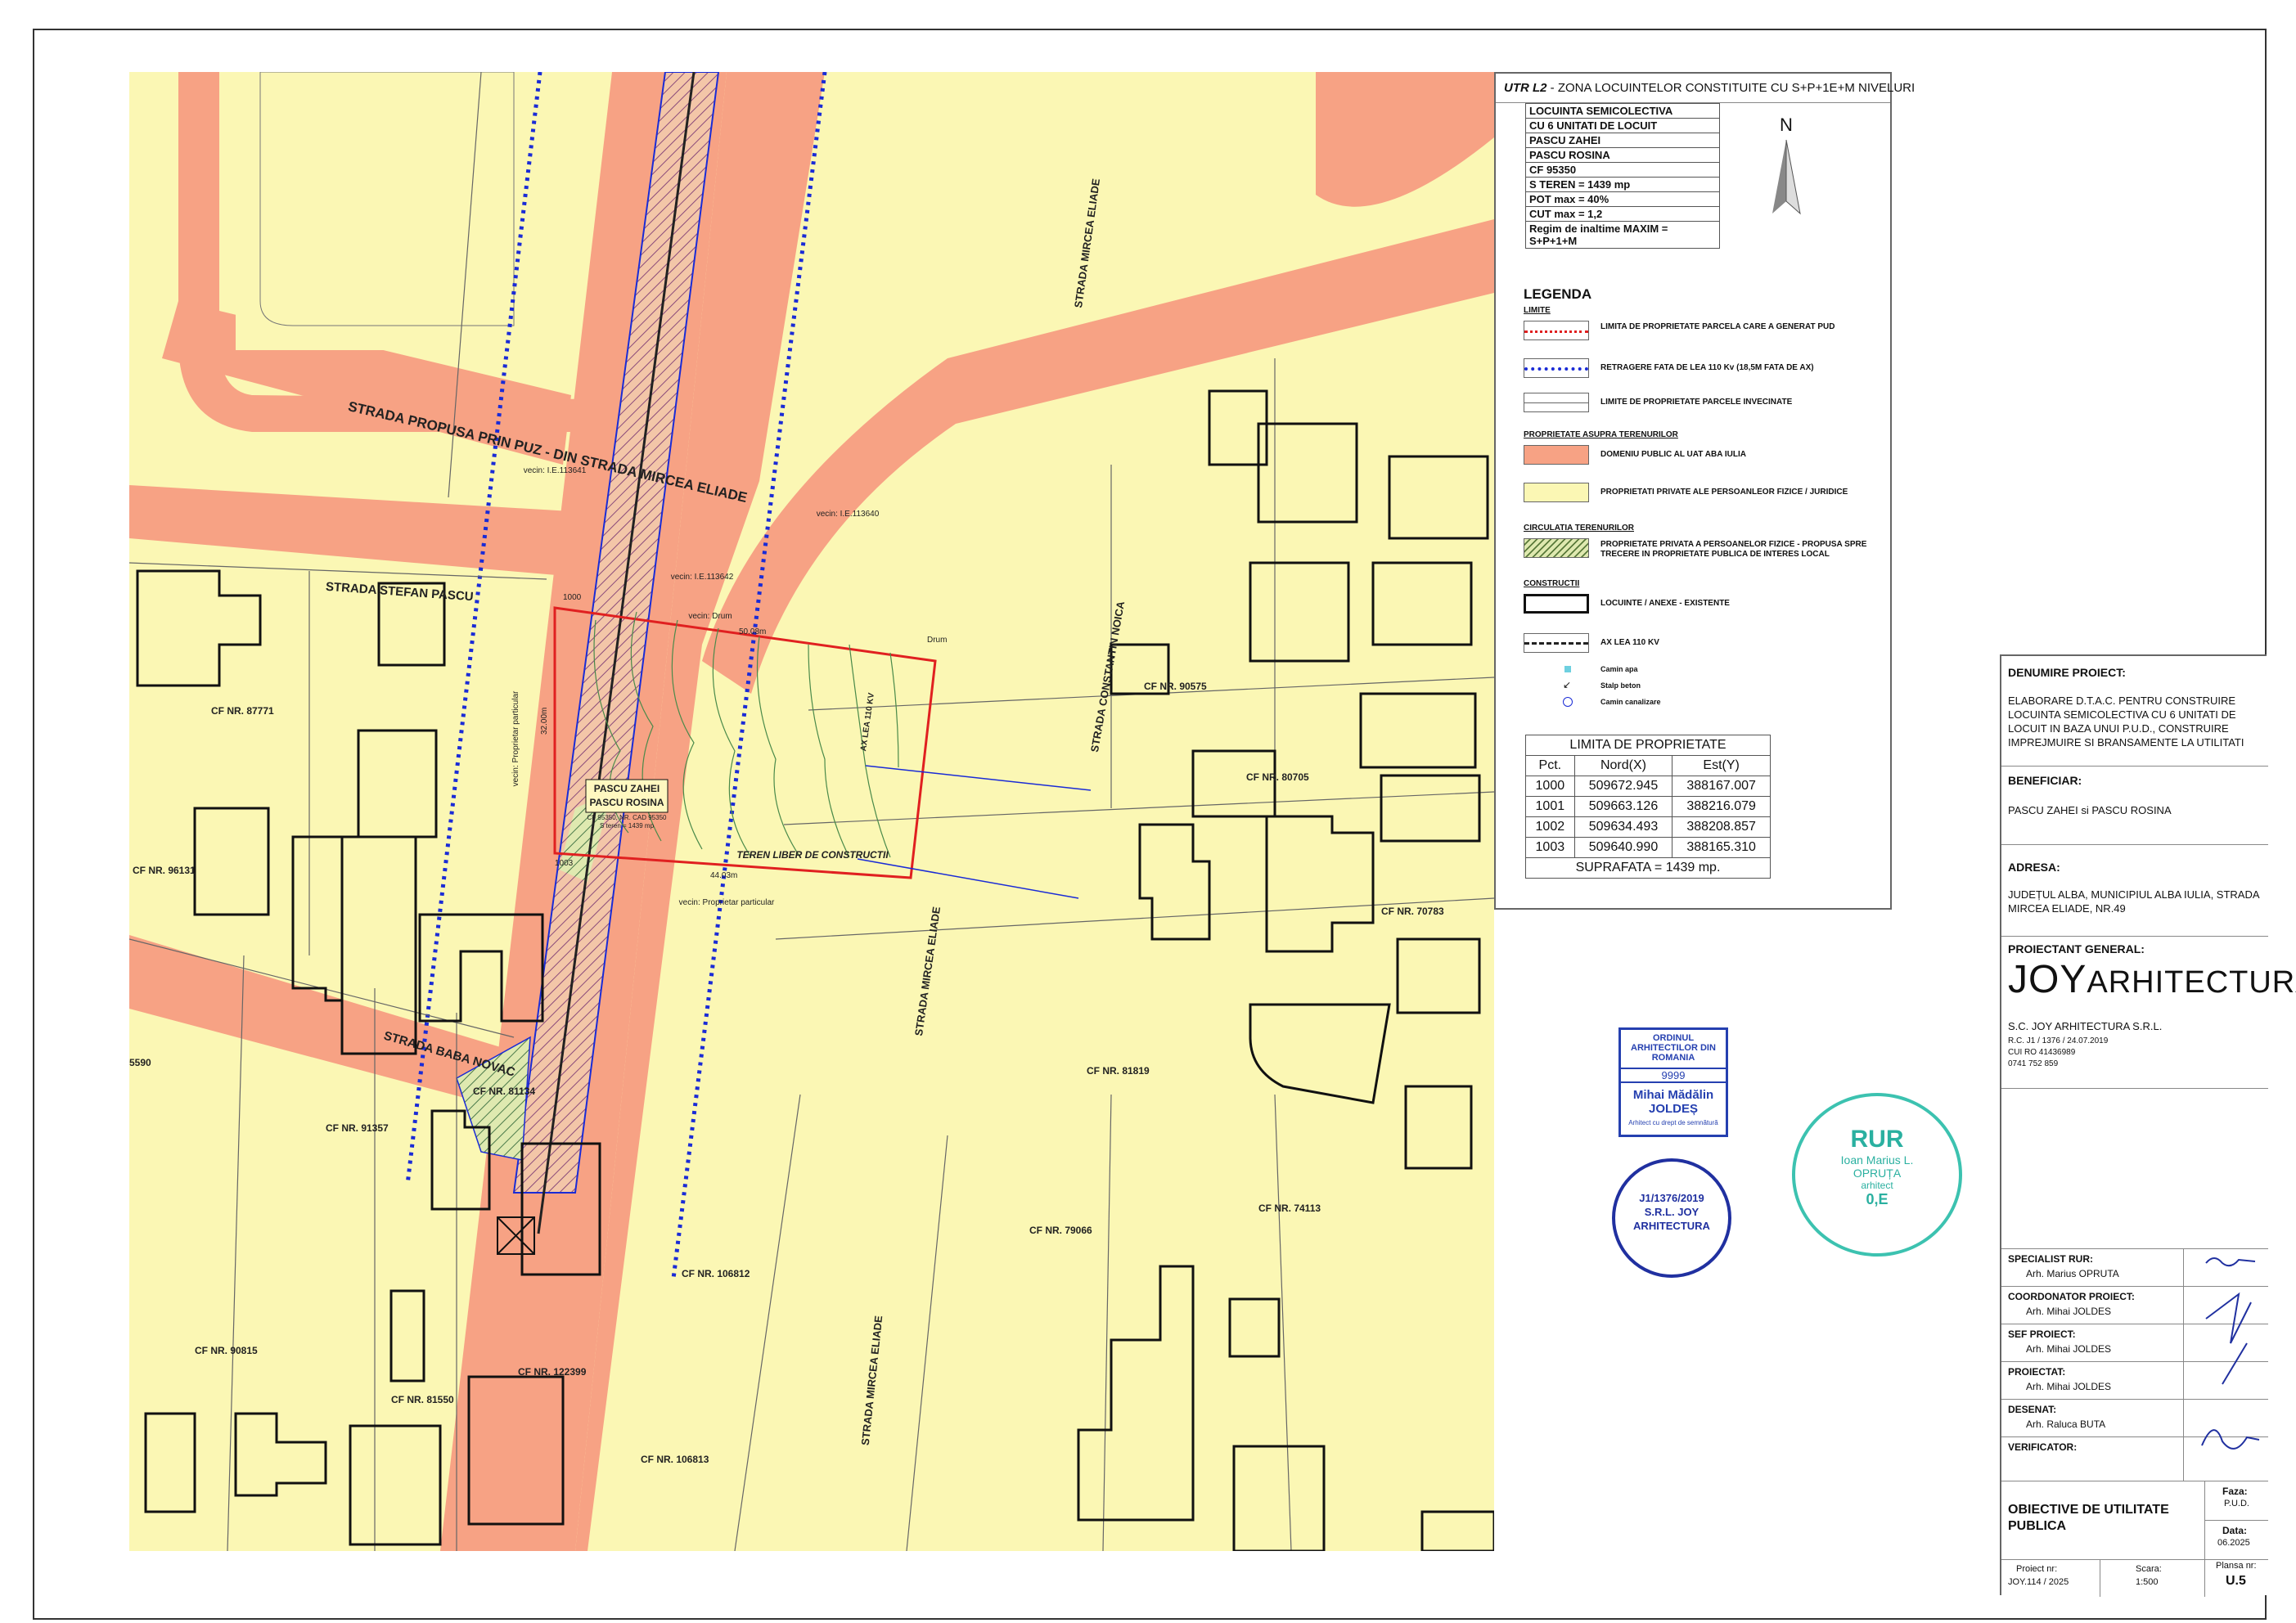 The height and width of the screenshot is (1623, 2296). Describe the element at coordinates (2090, 810) in the screenshot. I see `beneficiar-text: PASCU ZAHEI si PASCU ROSINA` at that location.